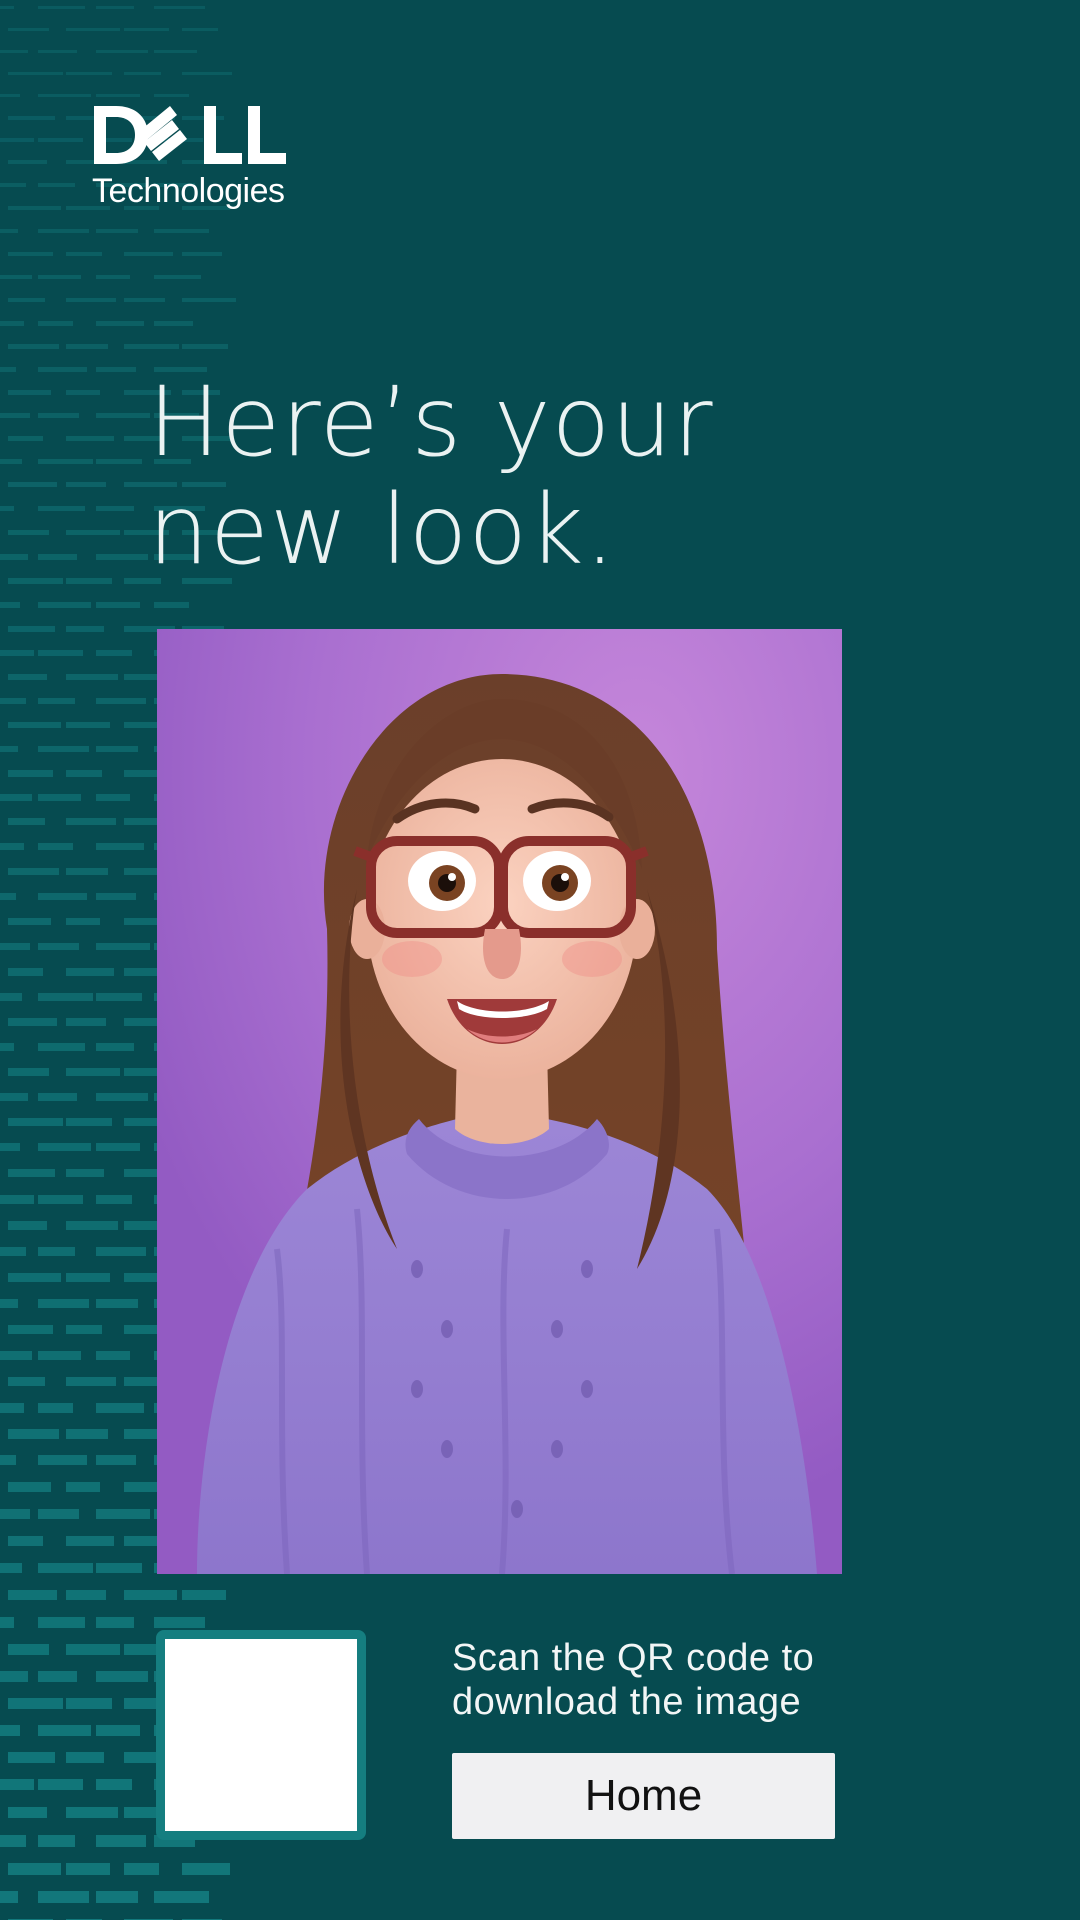 This screenshot has width=1080, height=1920. What do you see at coordinates (188, 191) in the screenshot?
I see `logo-subtext: Technologies` at bounding box center [188, 191].